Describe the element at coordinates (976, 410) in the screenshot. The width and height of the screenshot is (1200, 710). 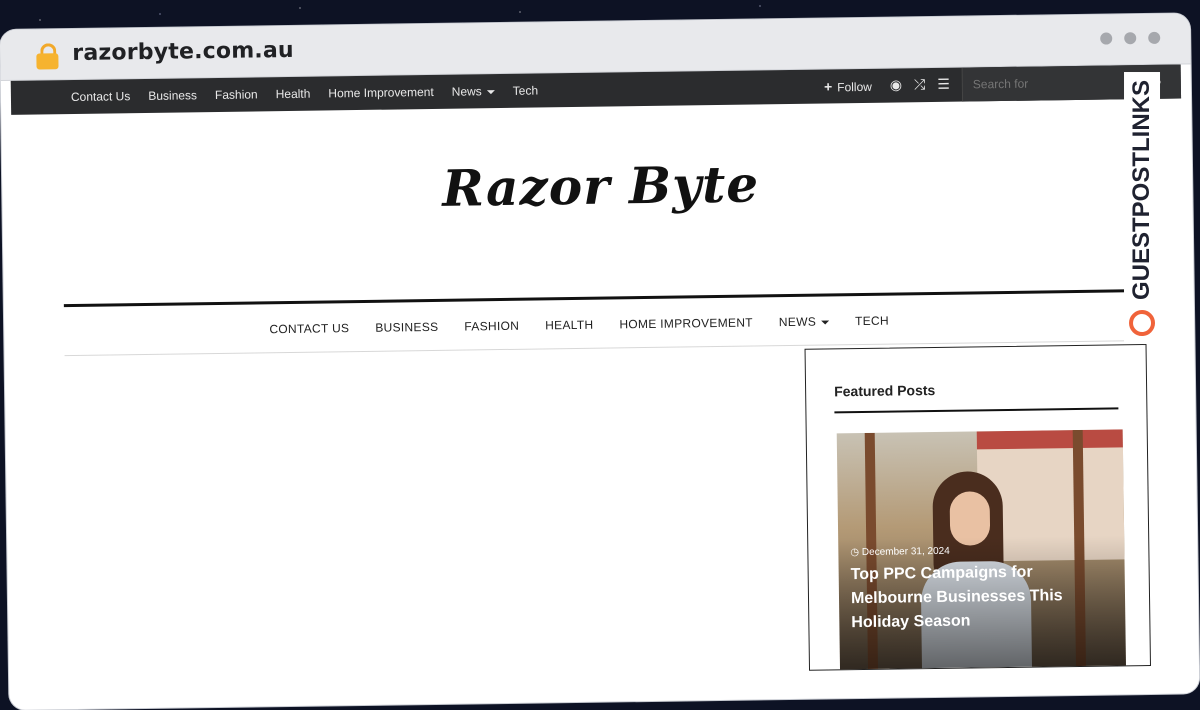
I see `widget-title-rule` at that location.